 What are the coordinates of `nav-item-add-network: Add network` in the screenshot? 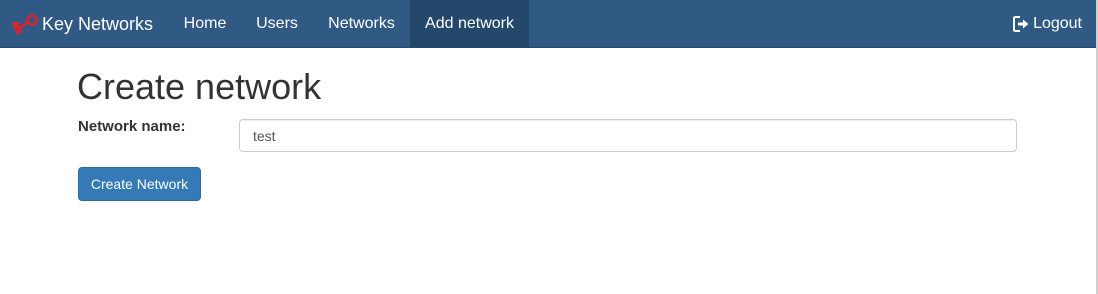 It's located at (469, 24).